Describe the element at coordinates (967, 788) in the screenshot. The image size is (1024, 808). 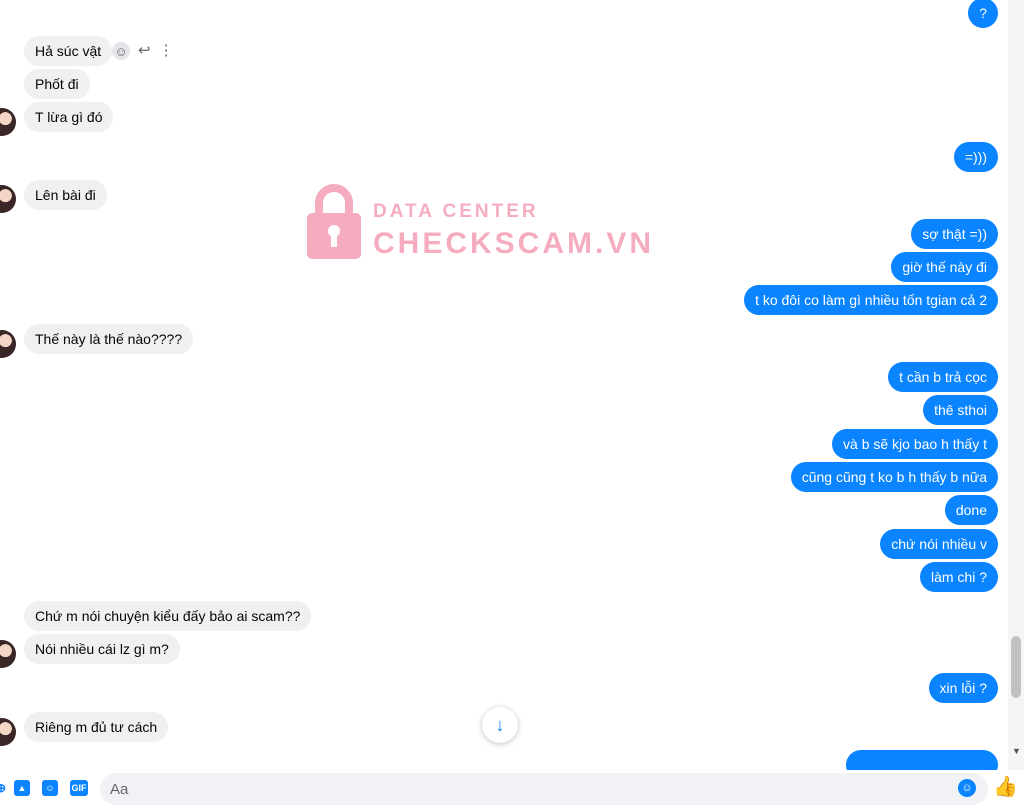
I see `emoji-icon: ☺` at that location.